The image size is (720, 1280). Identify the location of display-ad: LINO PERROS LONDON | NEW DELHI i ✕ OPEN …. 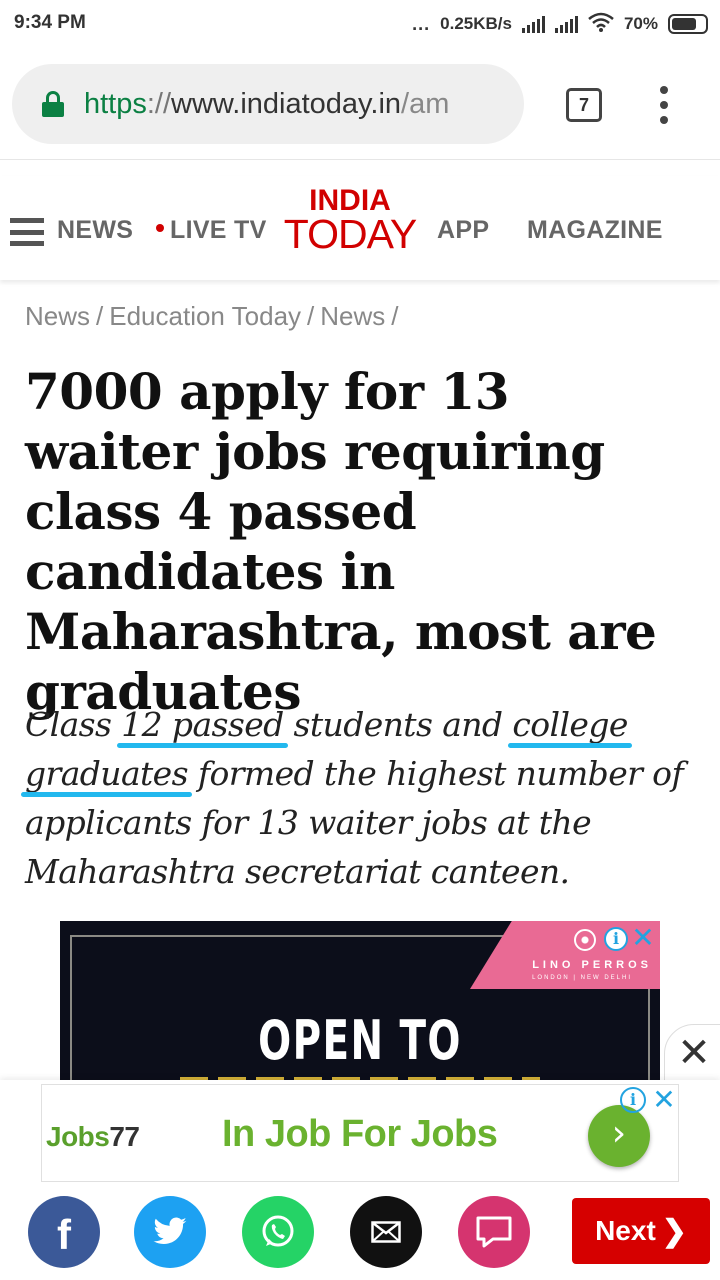
(360, 1003).